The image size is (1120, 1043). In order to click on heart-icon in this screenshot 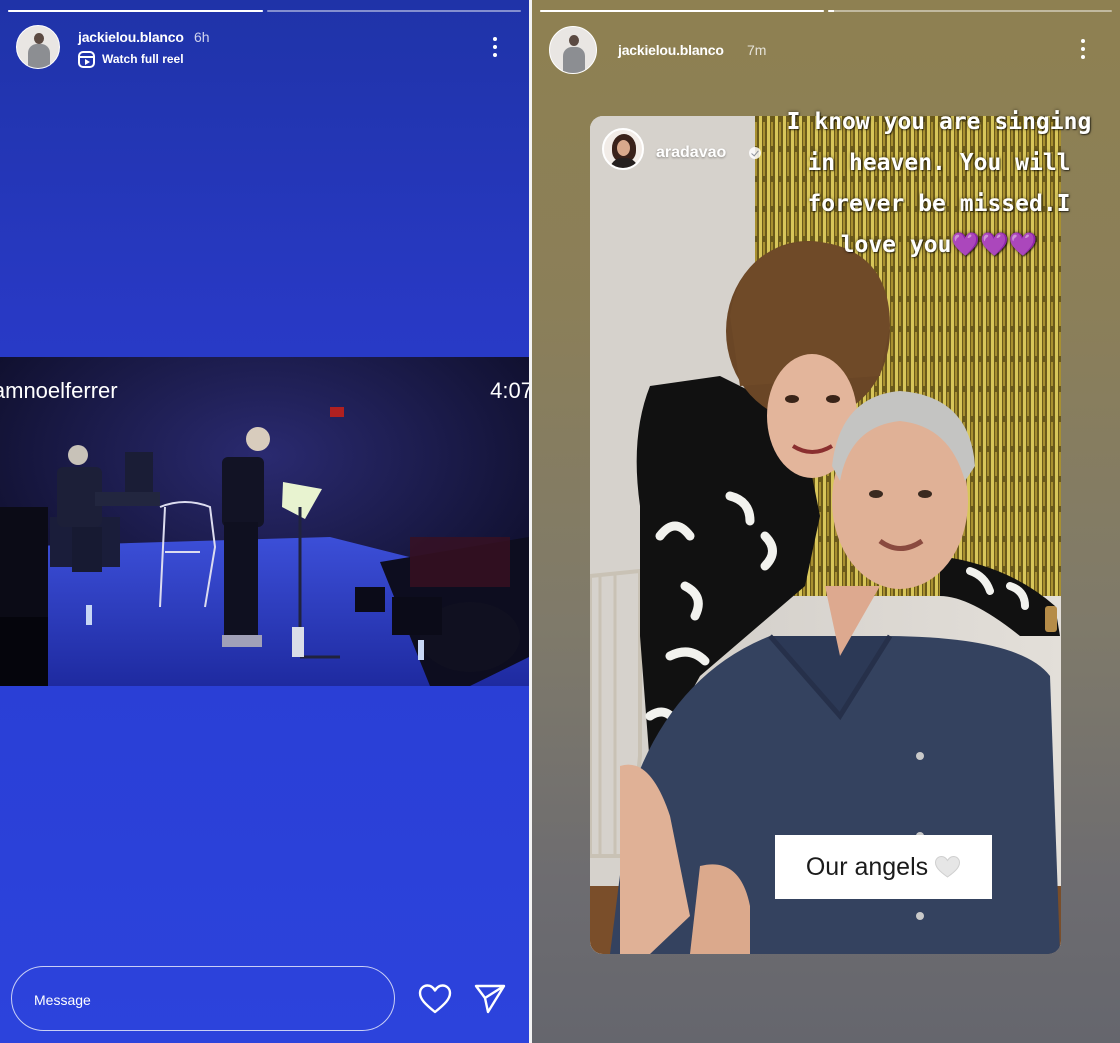, I will do `click(435, 999)`.